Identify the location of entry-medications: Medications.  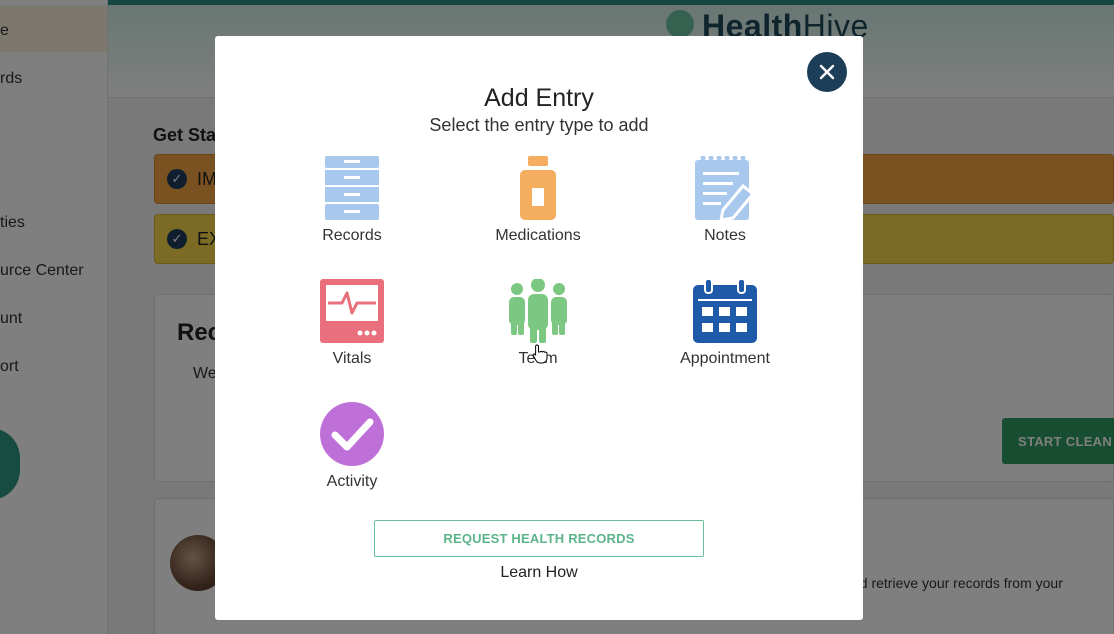
(538, 206).